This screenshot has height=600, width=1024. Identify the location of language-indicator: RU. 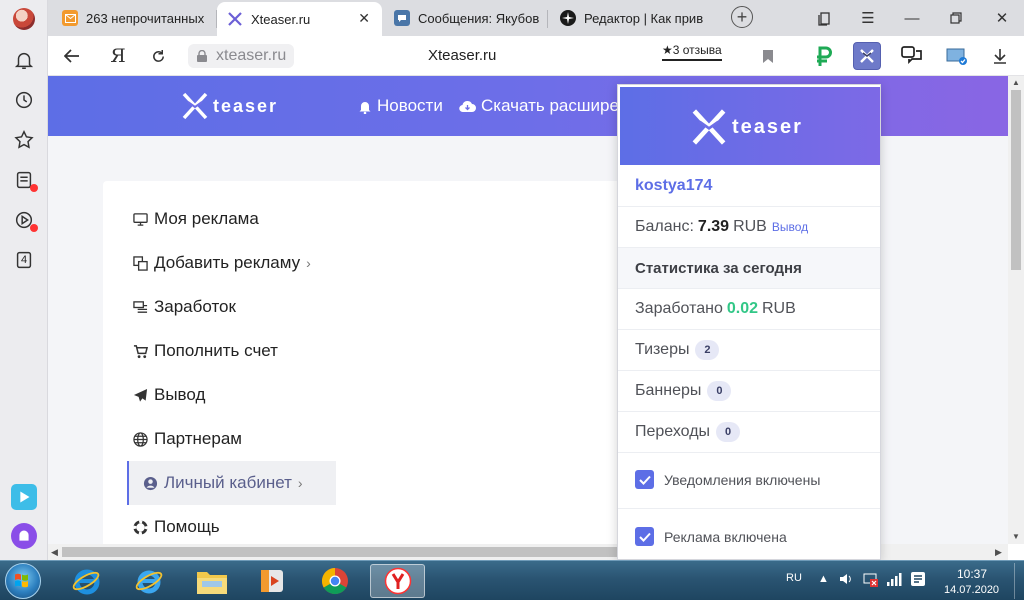
(794, 578).